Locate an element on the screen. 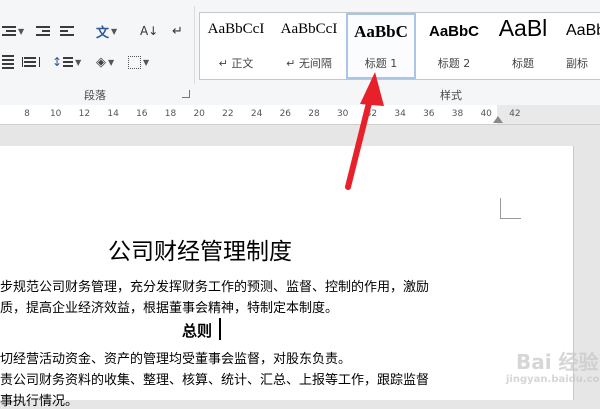  watermark: Bai 经验 jingyan.baidu.com is located at coordinates (539, 370).